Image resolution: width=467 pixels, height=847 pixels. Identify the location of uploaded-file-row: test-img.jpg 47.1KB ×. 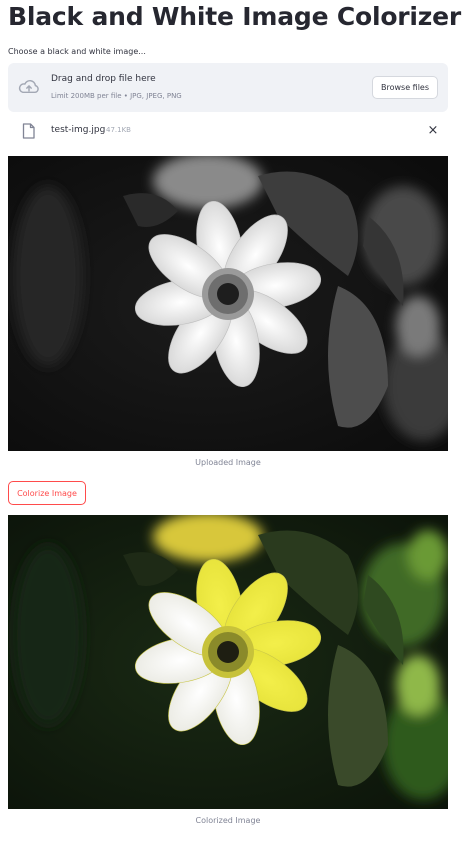
(228, 131).